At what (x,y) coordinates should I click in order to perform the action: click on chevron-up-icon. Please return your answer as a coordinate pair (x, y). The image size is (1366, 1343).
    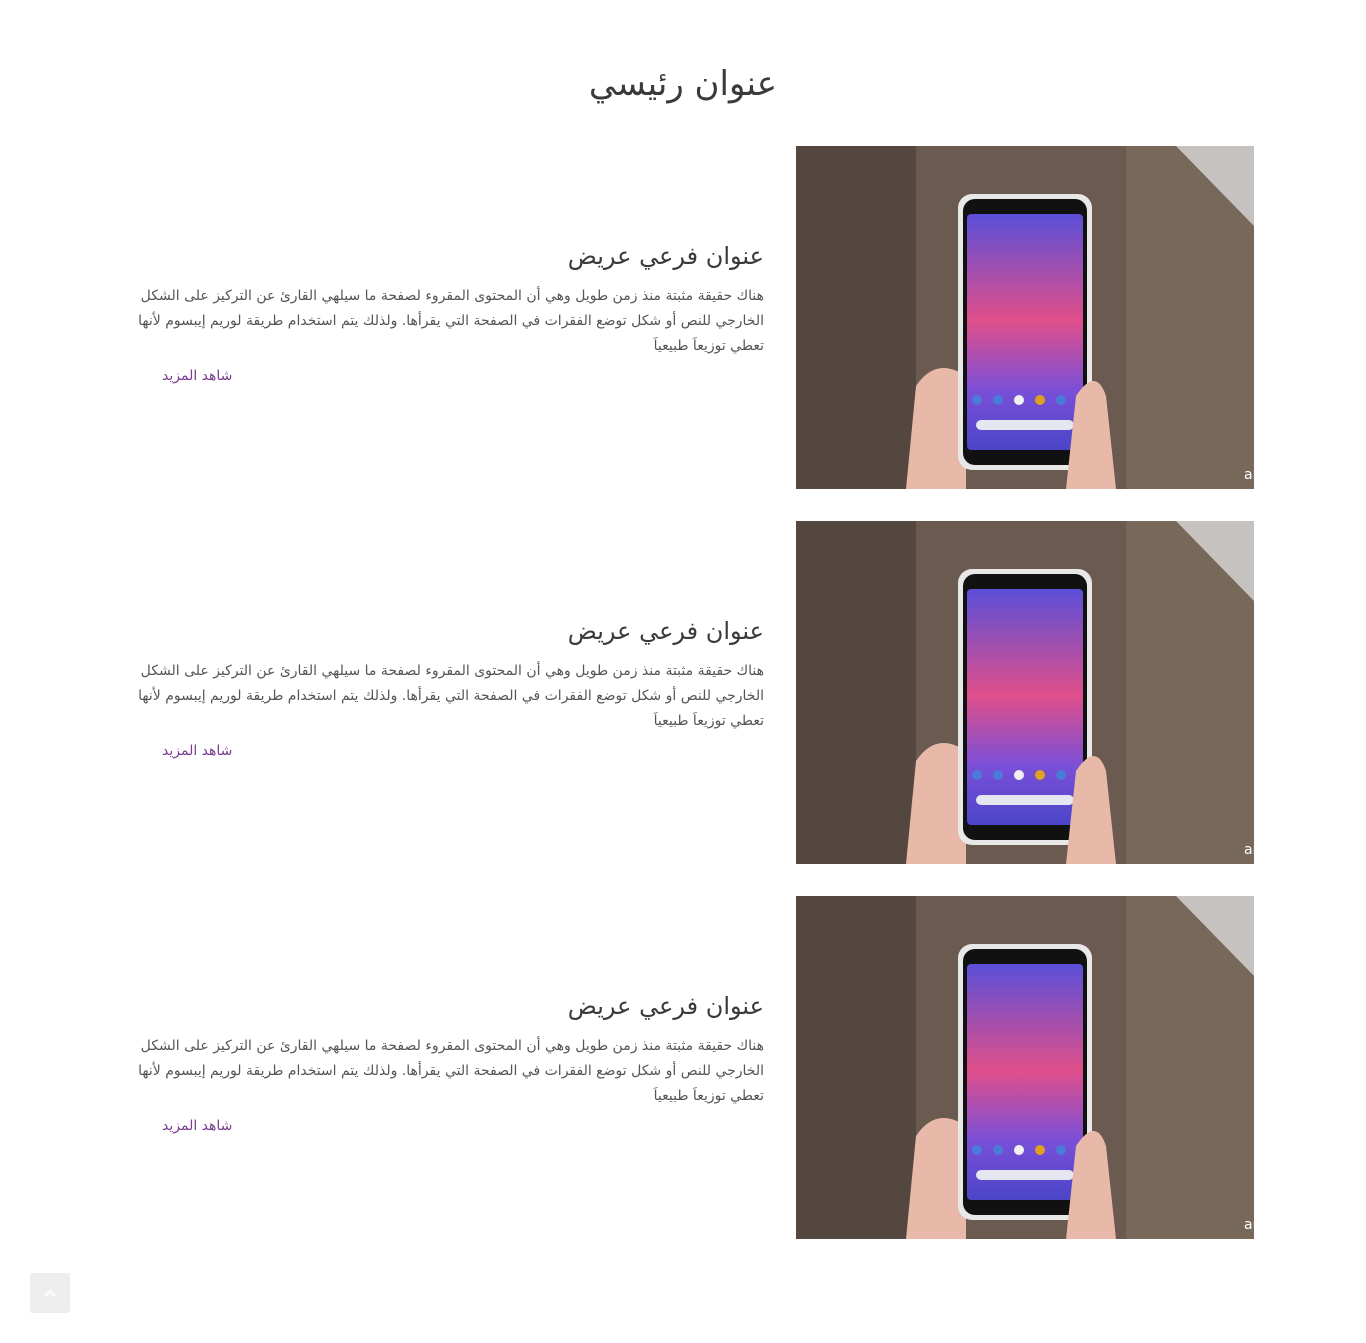
    Looking at the image, I should click on (50, 1293).